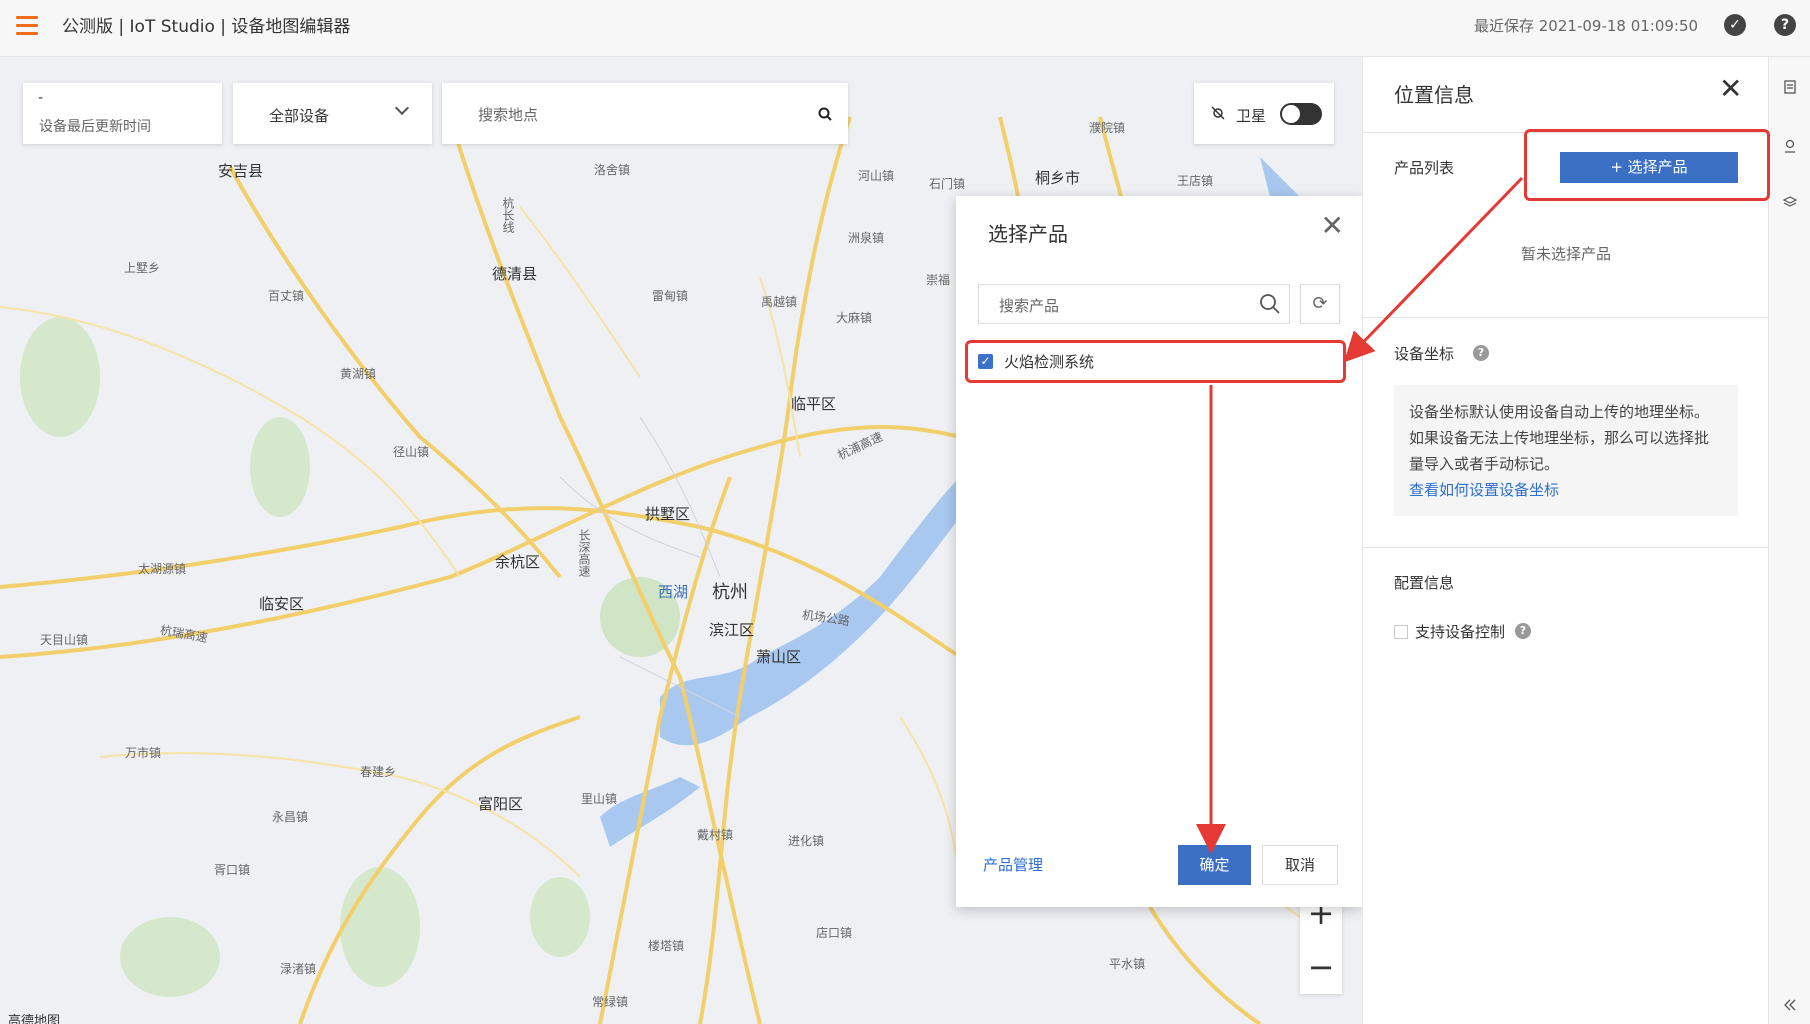 This screenshot has width=1810, height=1024. I want to click on device-filter-select: 全部设备, so click(332, 113).